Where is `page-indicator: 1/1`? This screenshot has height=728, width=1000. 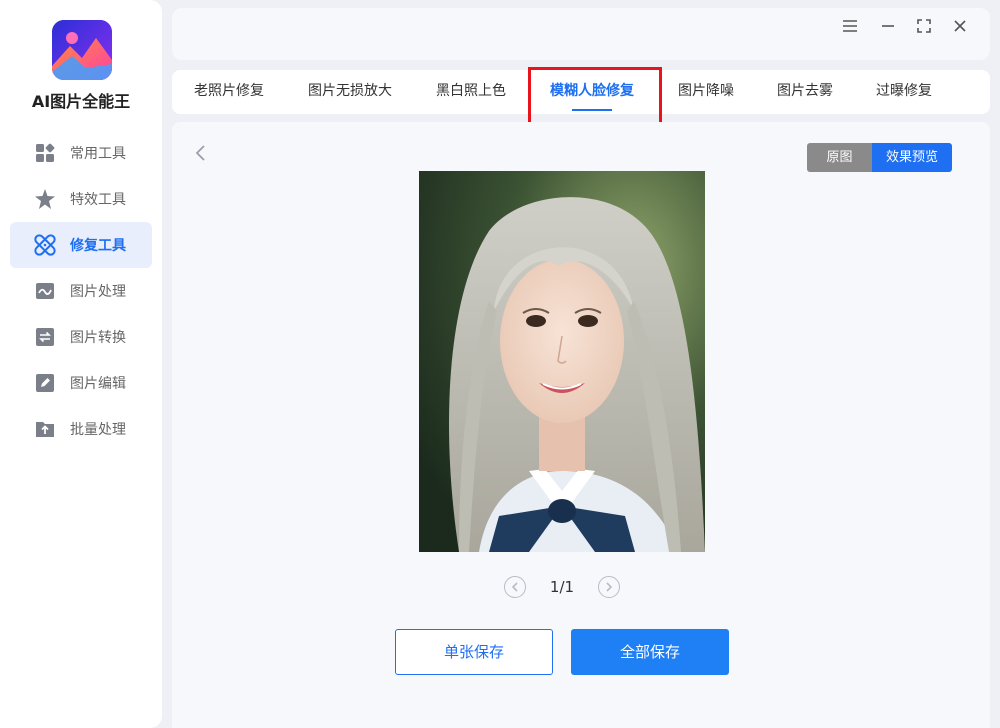 page-indicator: 1/1 is located at coordinates (562, 587).